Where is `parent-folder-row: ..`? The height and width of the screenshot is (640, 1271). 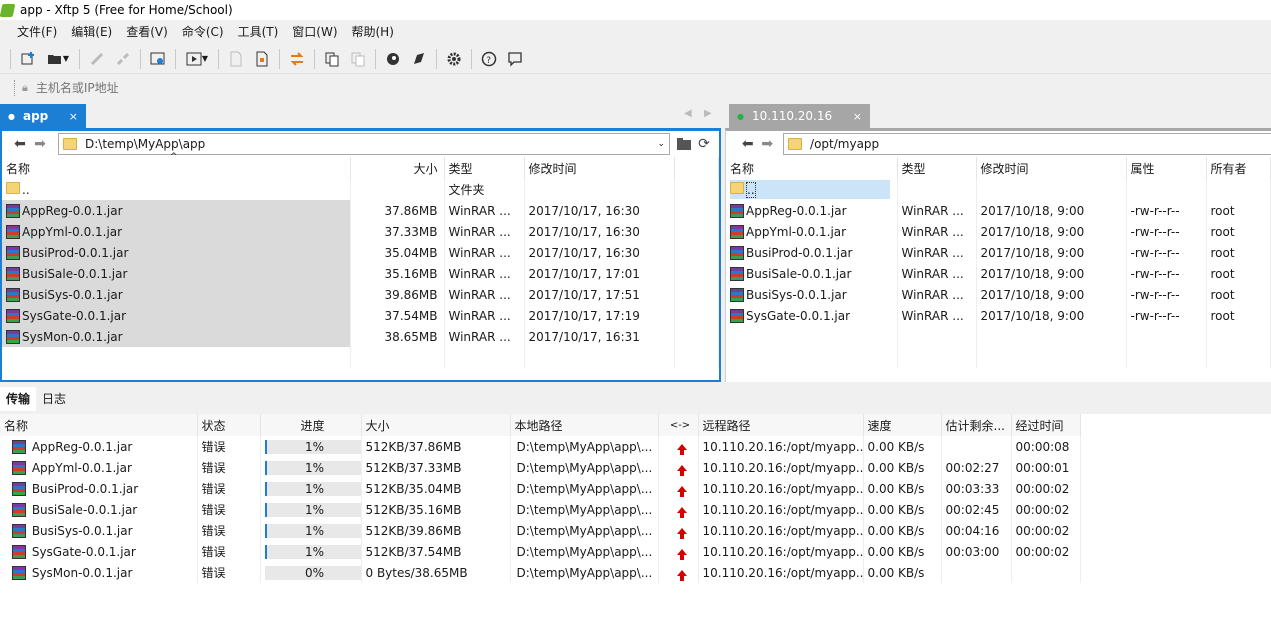 parent-folder-row: .. is located at coordinates (998, 189).